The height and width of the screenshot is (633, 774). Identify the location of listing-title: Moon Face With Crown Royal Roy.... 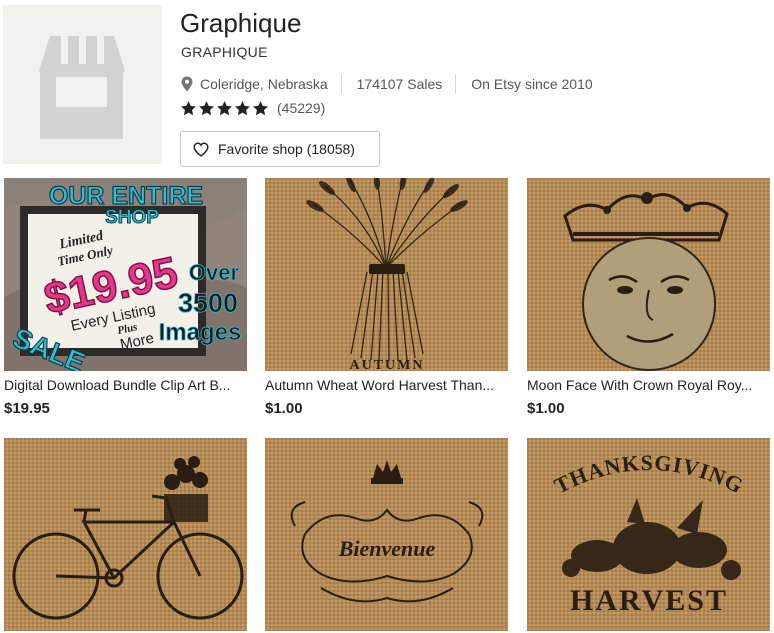
(648, 385).